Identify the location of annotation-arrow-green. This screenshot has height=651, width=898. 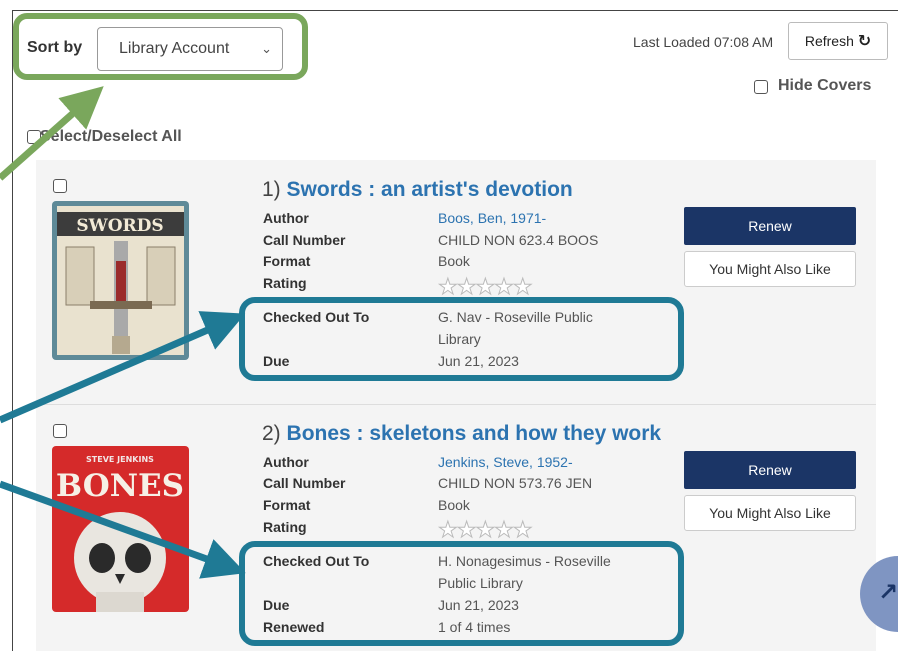
(52, 133).